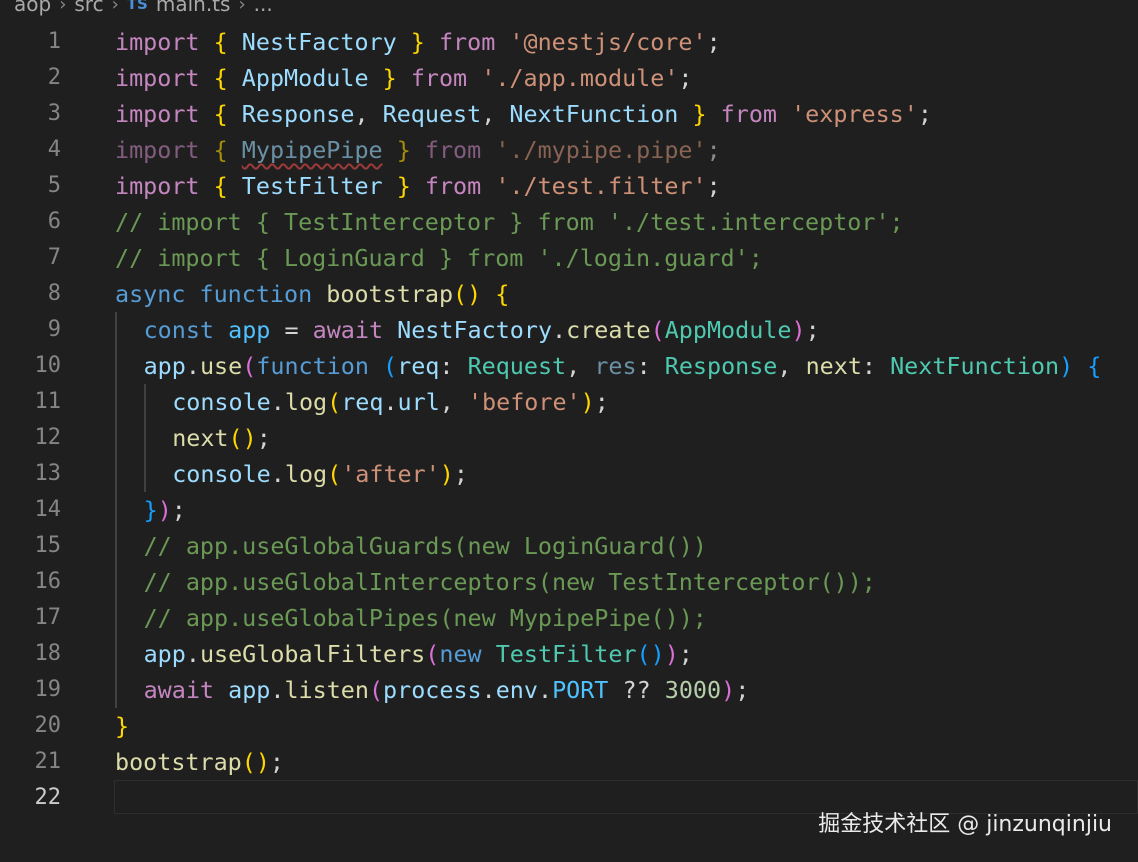  I want to click on line-number: 9, so click(54, 329).